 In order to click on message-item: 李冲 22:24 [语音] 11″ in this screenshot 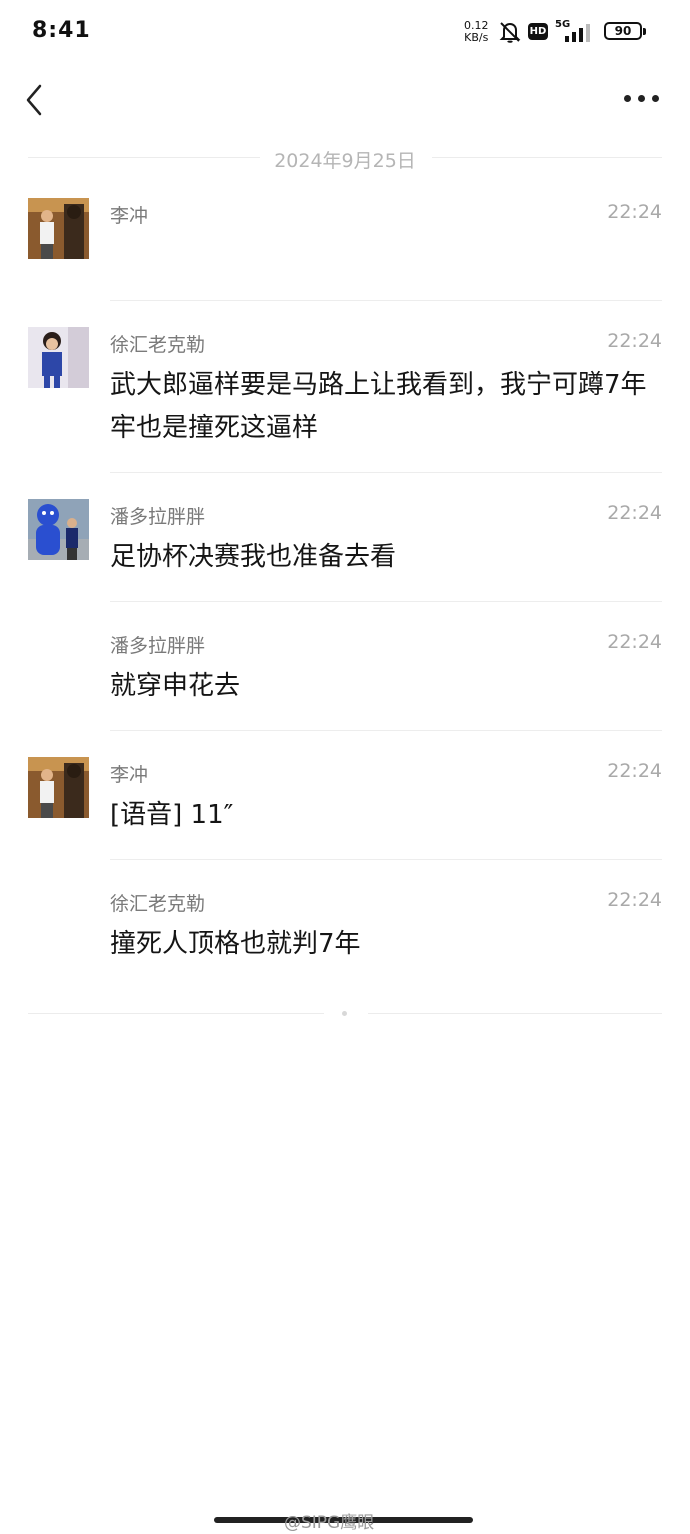, I will do `click(345, 807)`.